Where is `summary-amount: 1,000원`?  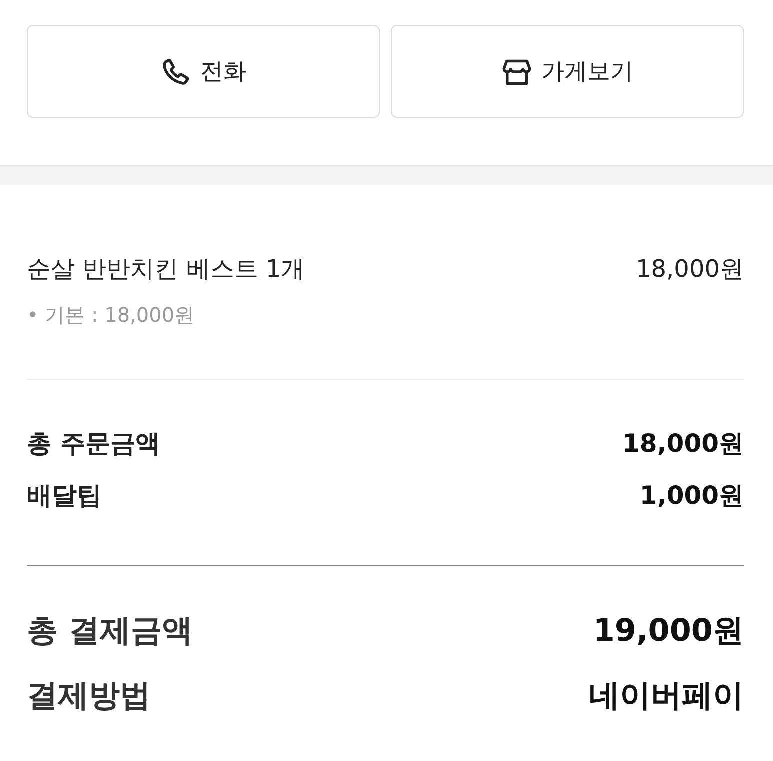
summary-amount: 1,000원 is located at coordinates (692, 496).